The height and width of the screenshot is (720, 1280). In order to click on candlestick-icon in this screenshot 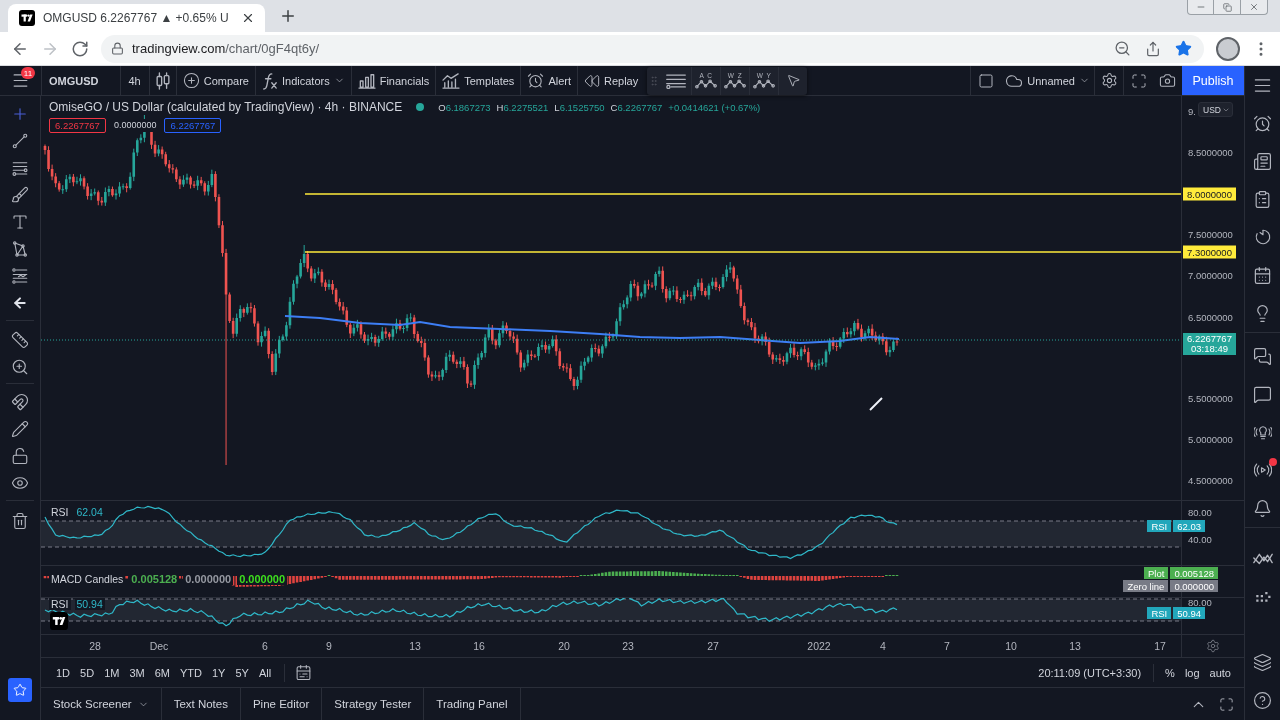, I will do `click(162, 80)`.